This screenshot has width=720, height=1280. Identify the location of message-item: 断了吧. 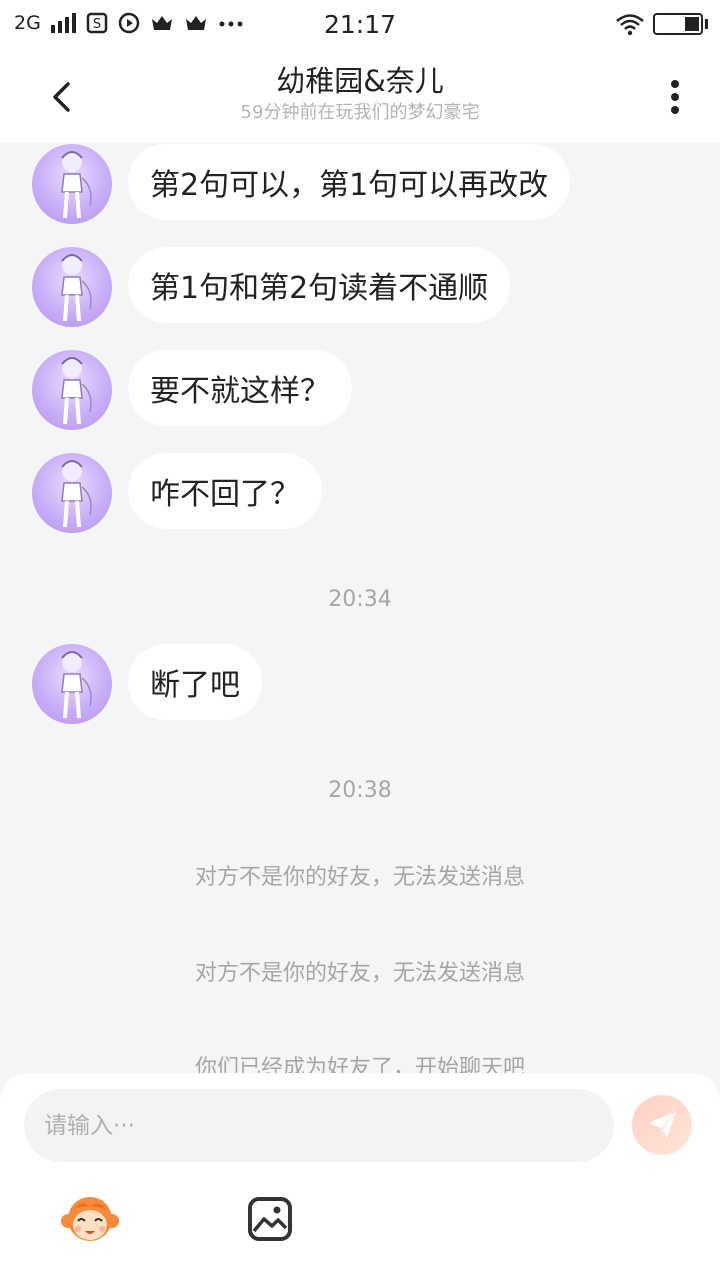
(147, 684).